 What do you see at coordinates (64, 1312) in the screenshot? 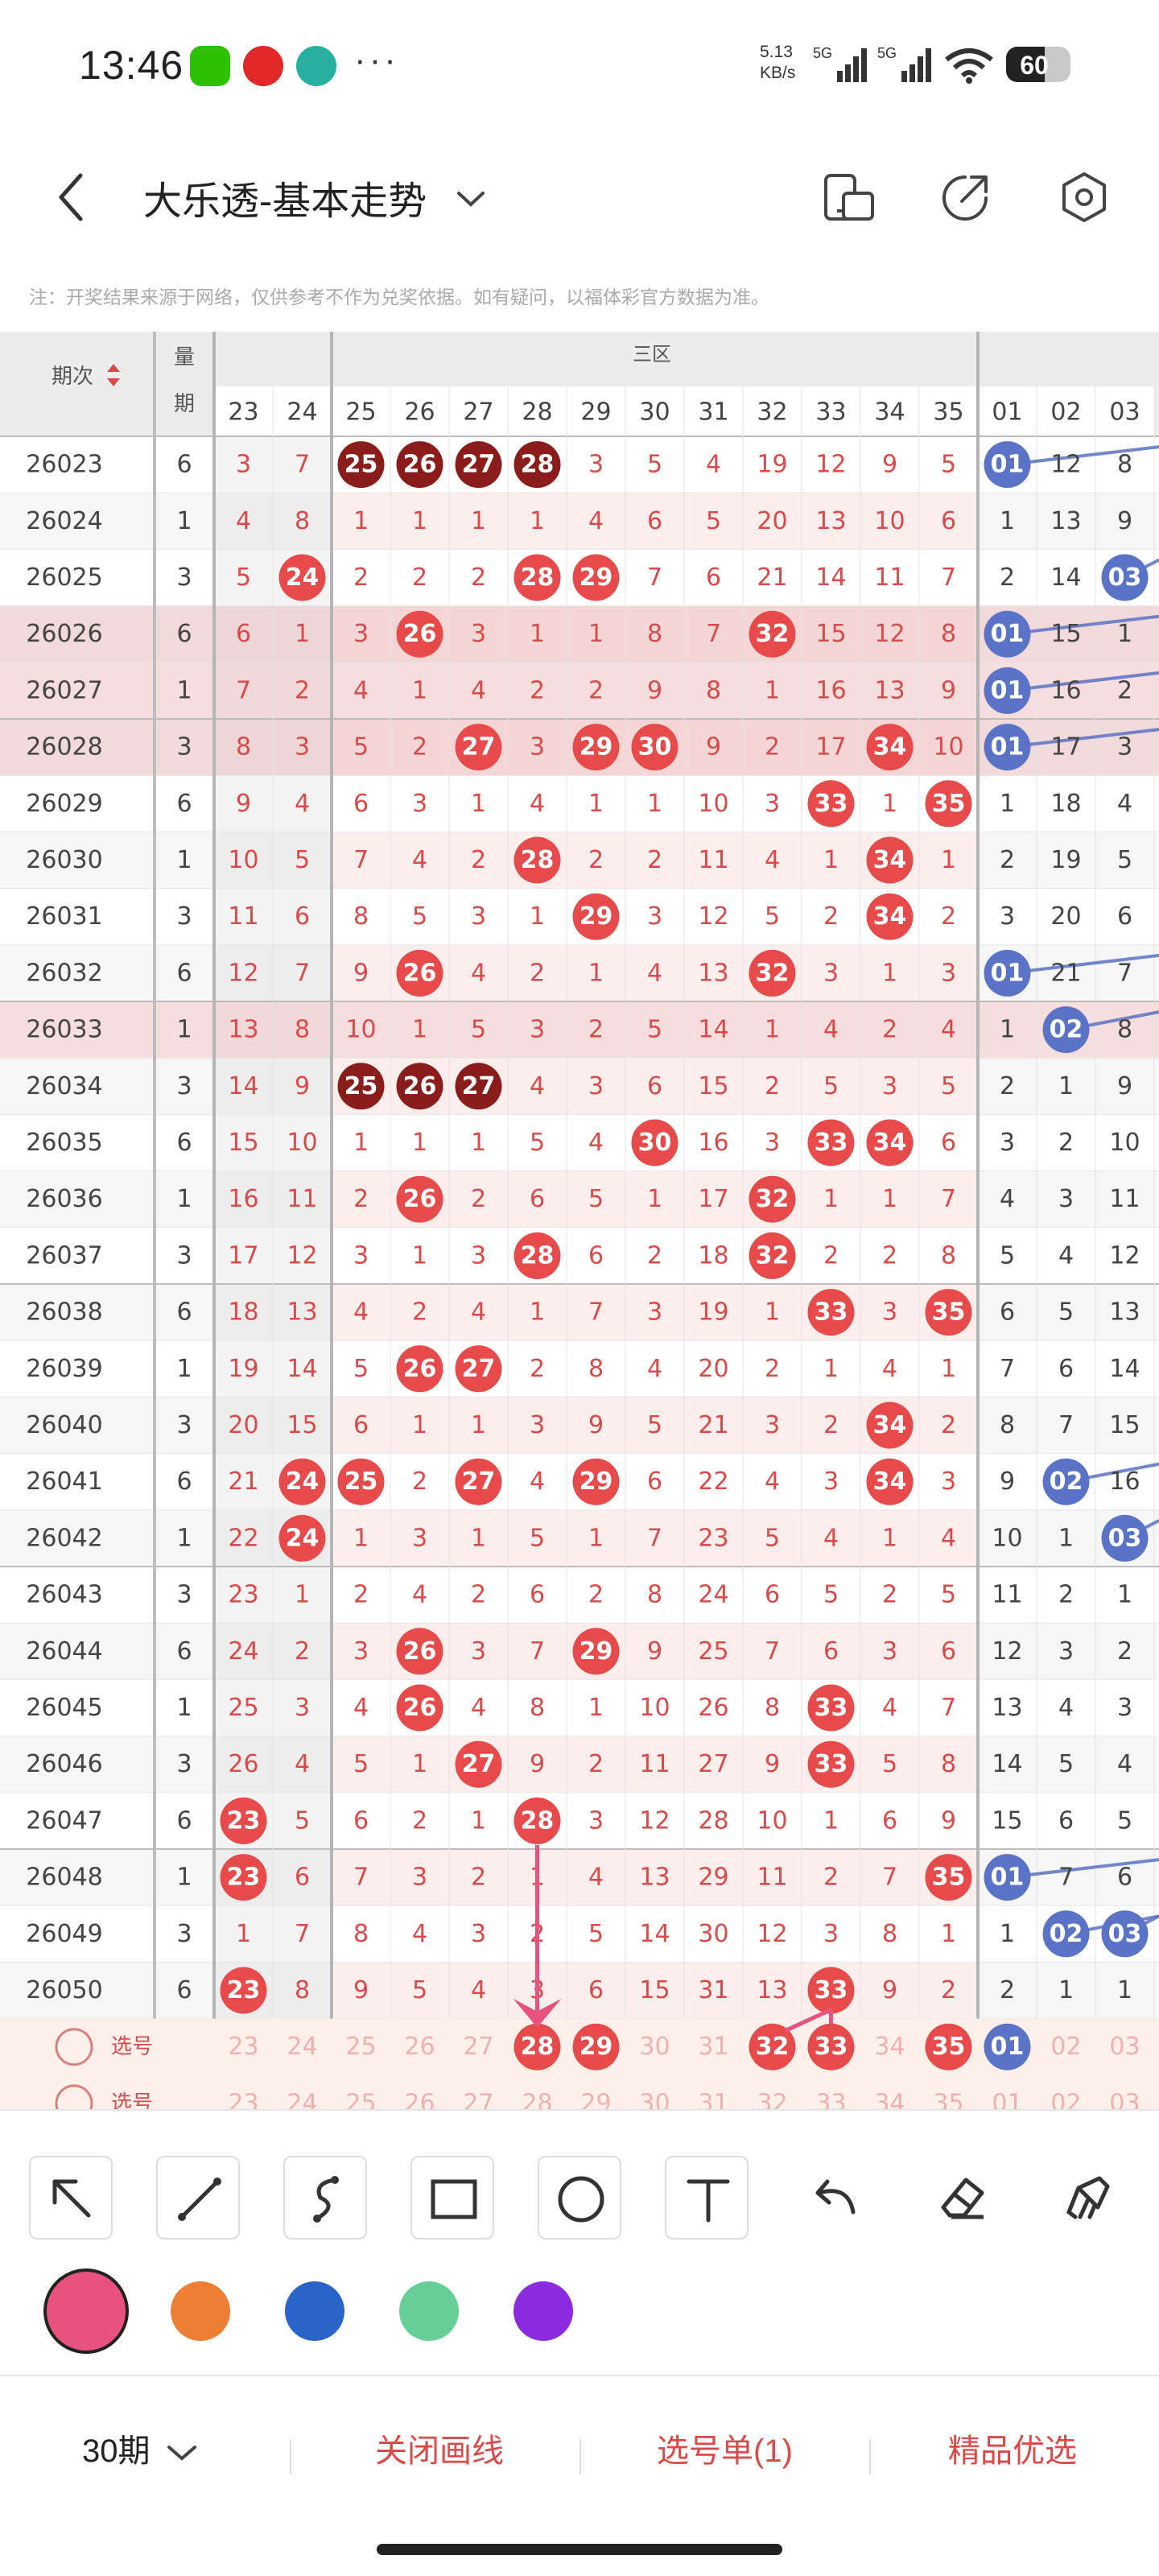
I see `period-cell: 26038` at bounding box center [64, 1312].